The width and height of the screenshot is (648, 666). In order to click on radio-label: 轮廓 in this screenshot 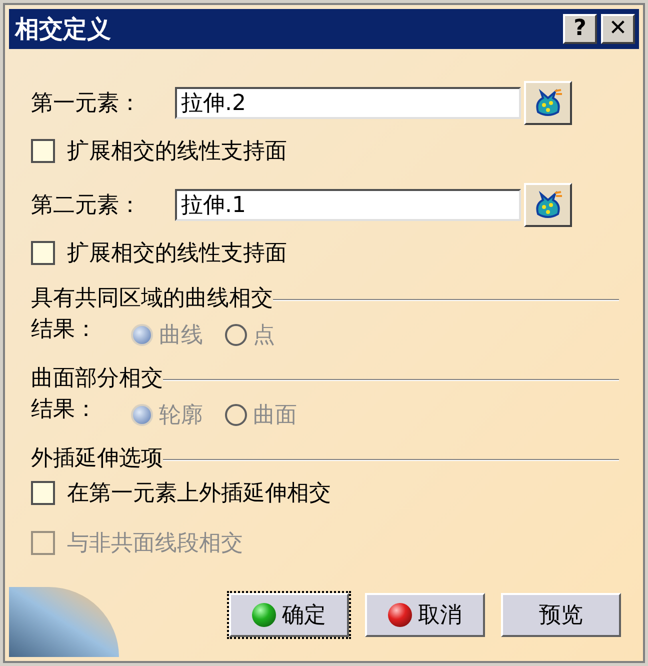, I will do `click(181, 416)`.